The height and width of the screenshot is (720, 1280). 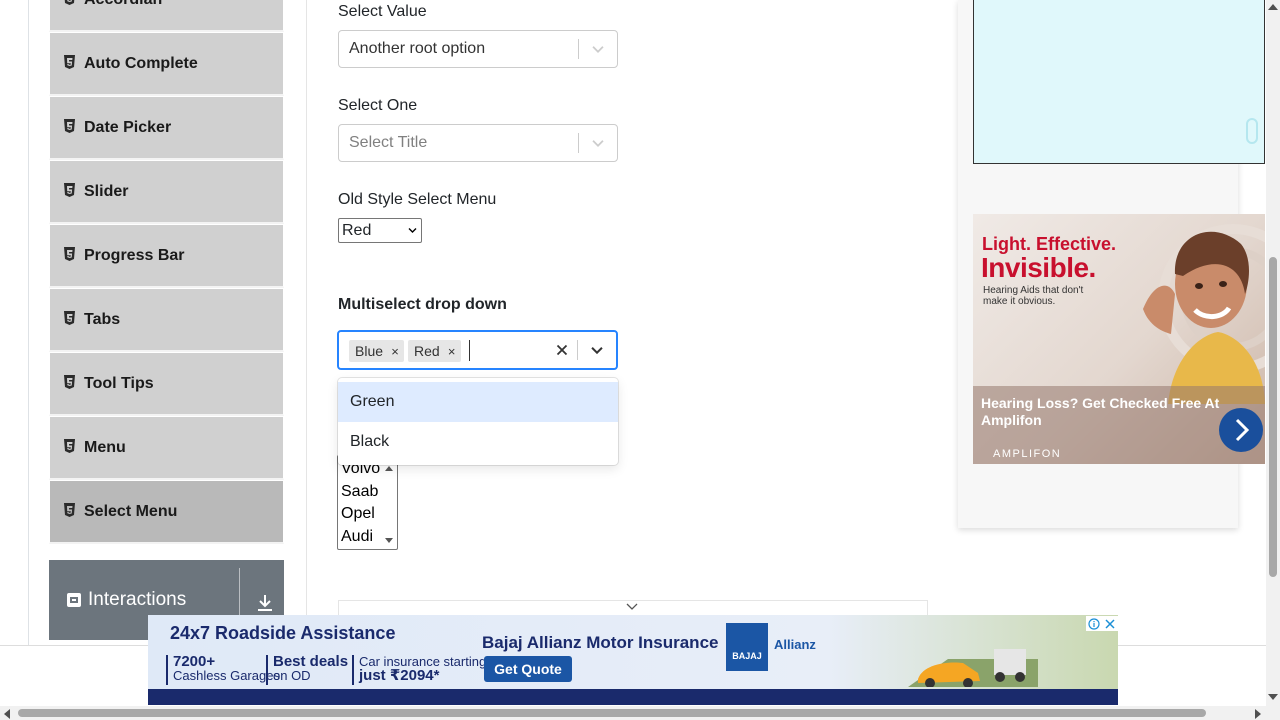 What do you see at coordinates (1258, 714) in the screenshot?
I see `scroll-right-arrow-icon` at bounding box center [1258, 714].